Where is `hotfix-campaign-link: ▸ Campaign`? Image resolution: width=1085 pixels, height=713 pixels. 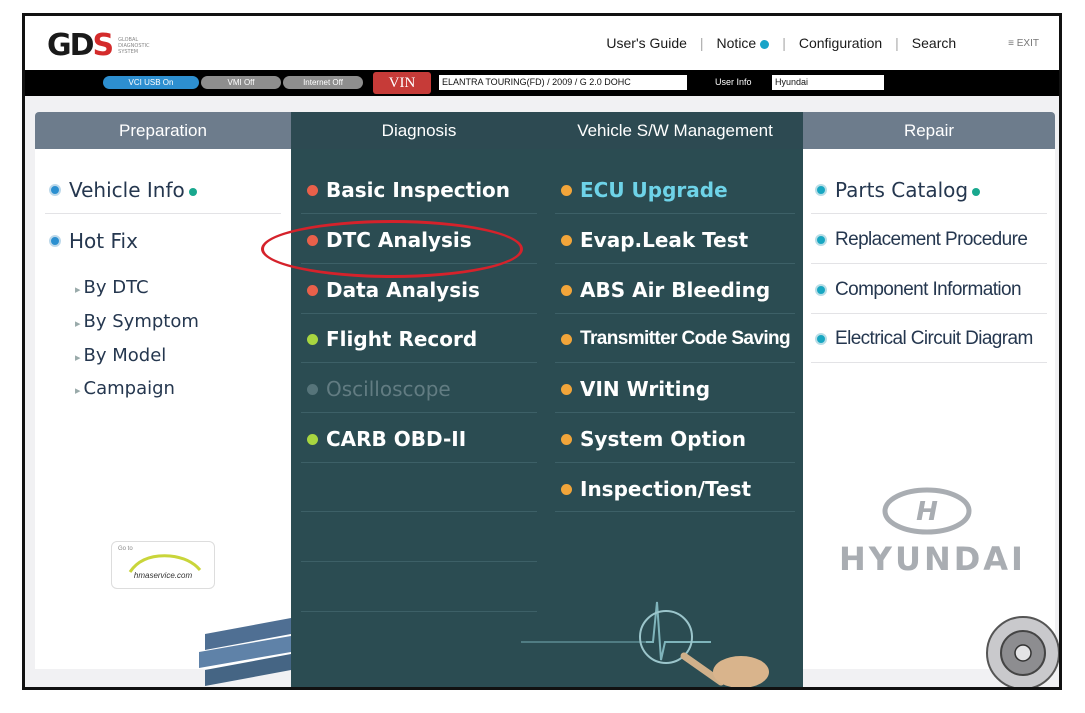 hotfix-campaign-link: ▸ Campaign is located at coordinates (125, 388).